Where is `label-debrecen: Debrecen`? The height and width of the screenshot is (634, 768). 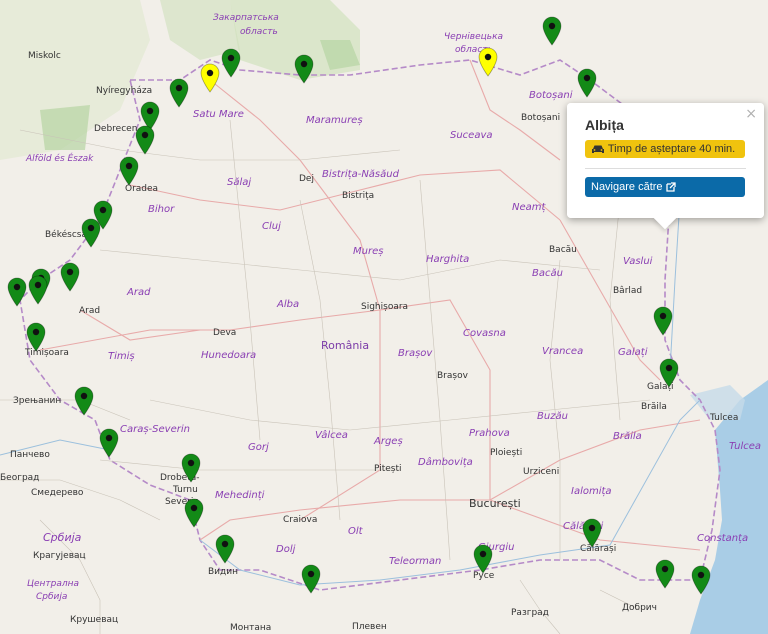
label-debrecen: Debrecen is located at coordinates (116, 129).